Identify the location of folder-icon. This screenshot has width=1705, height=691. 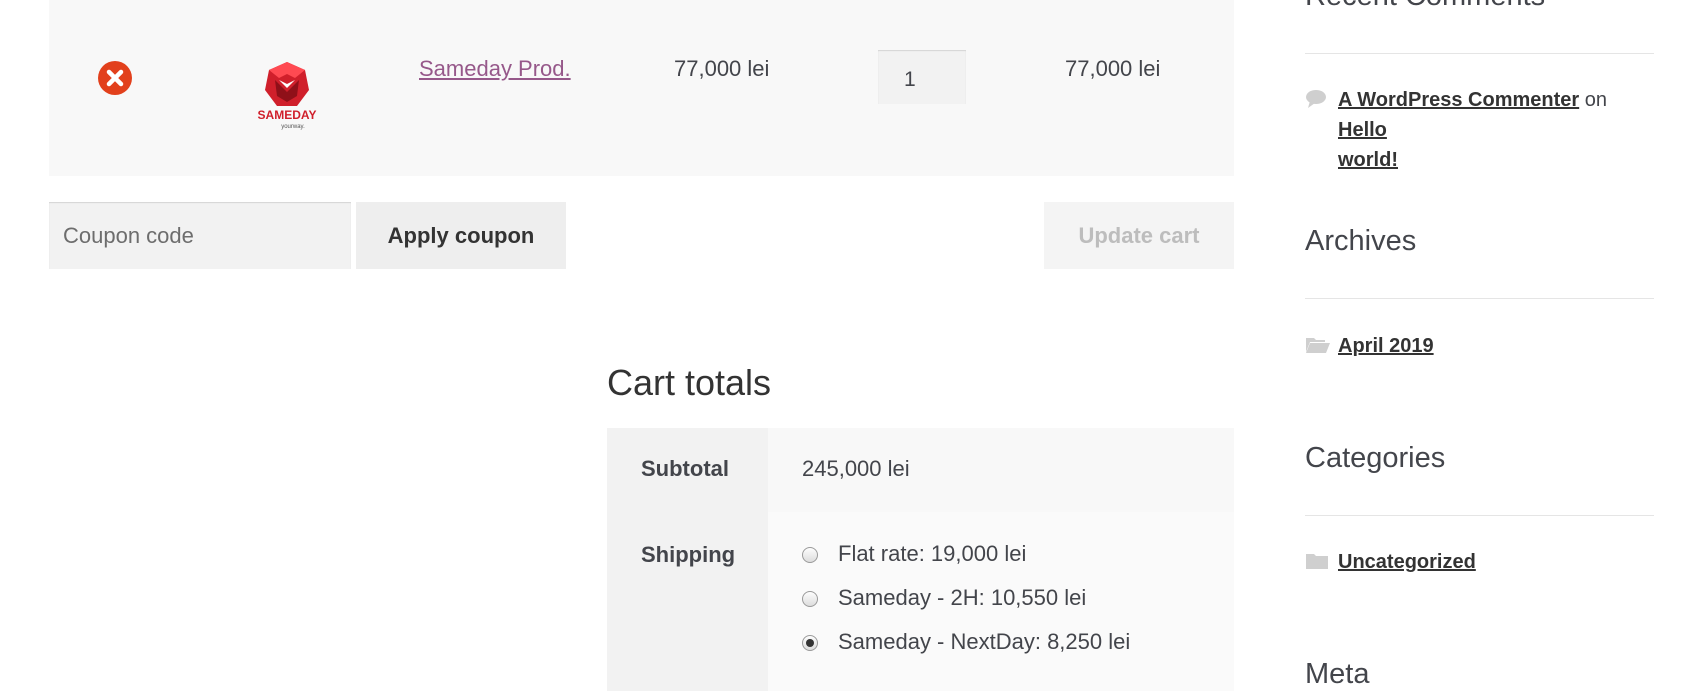
(1317, 563).